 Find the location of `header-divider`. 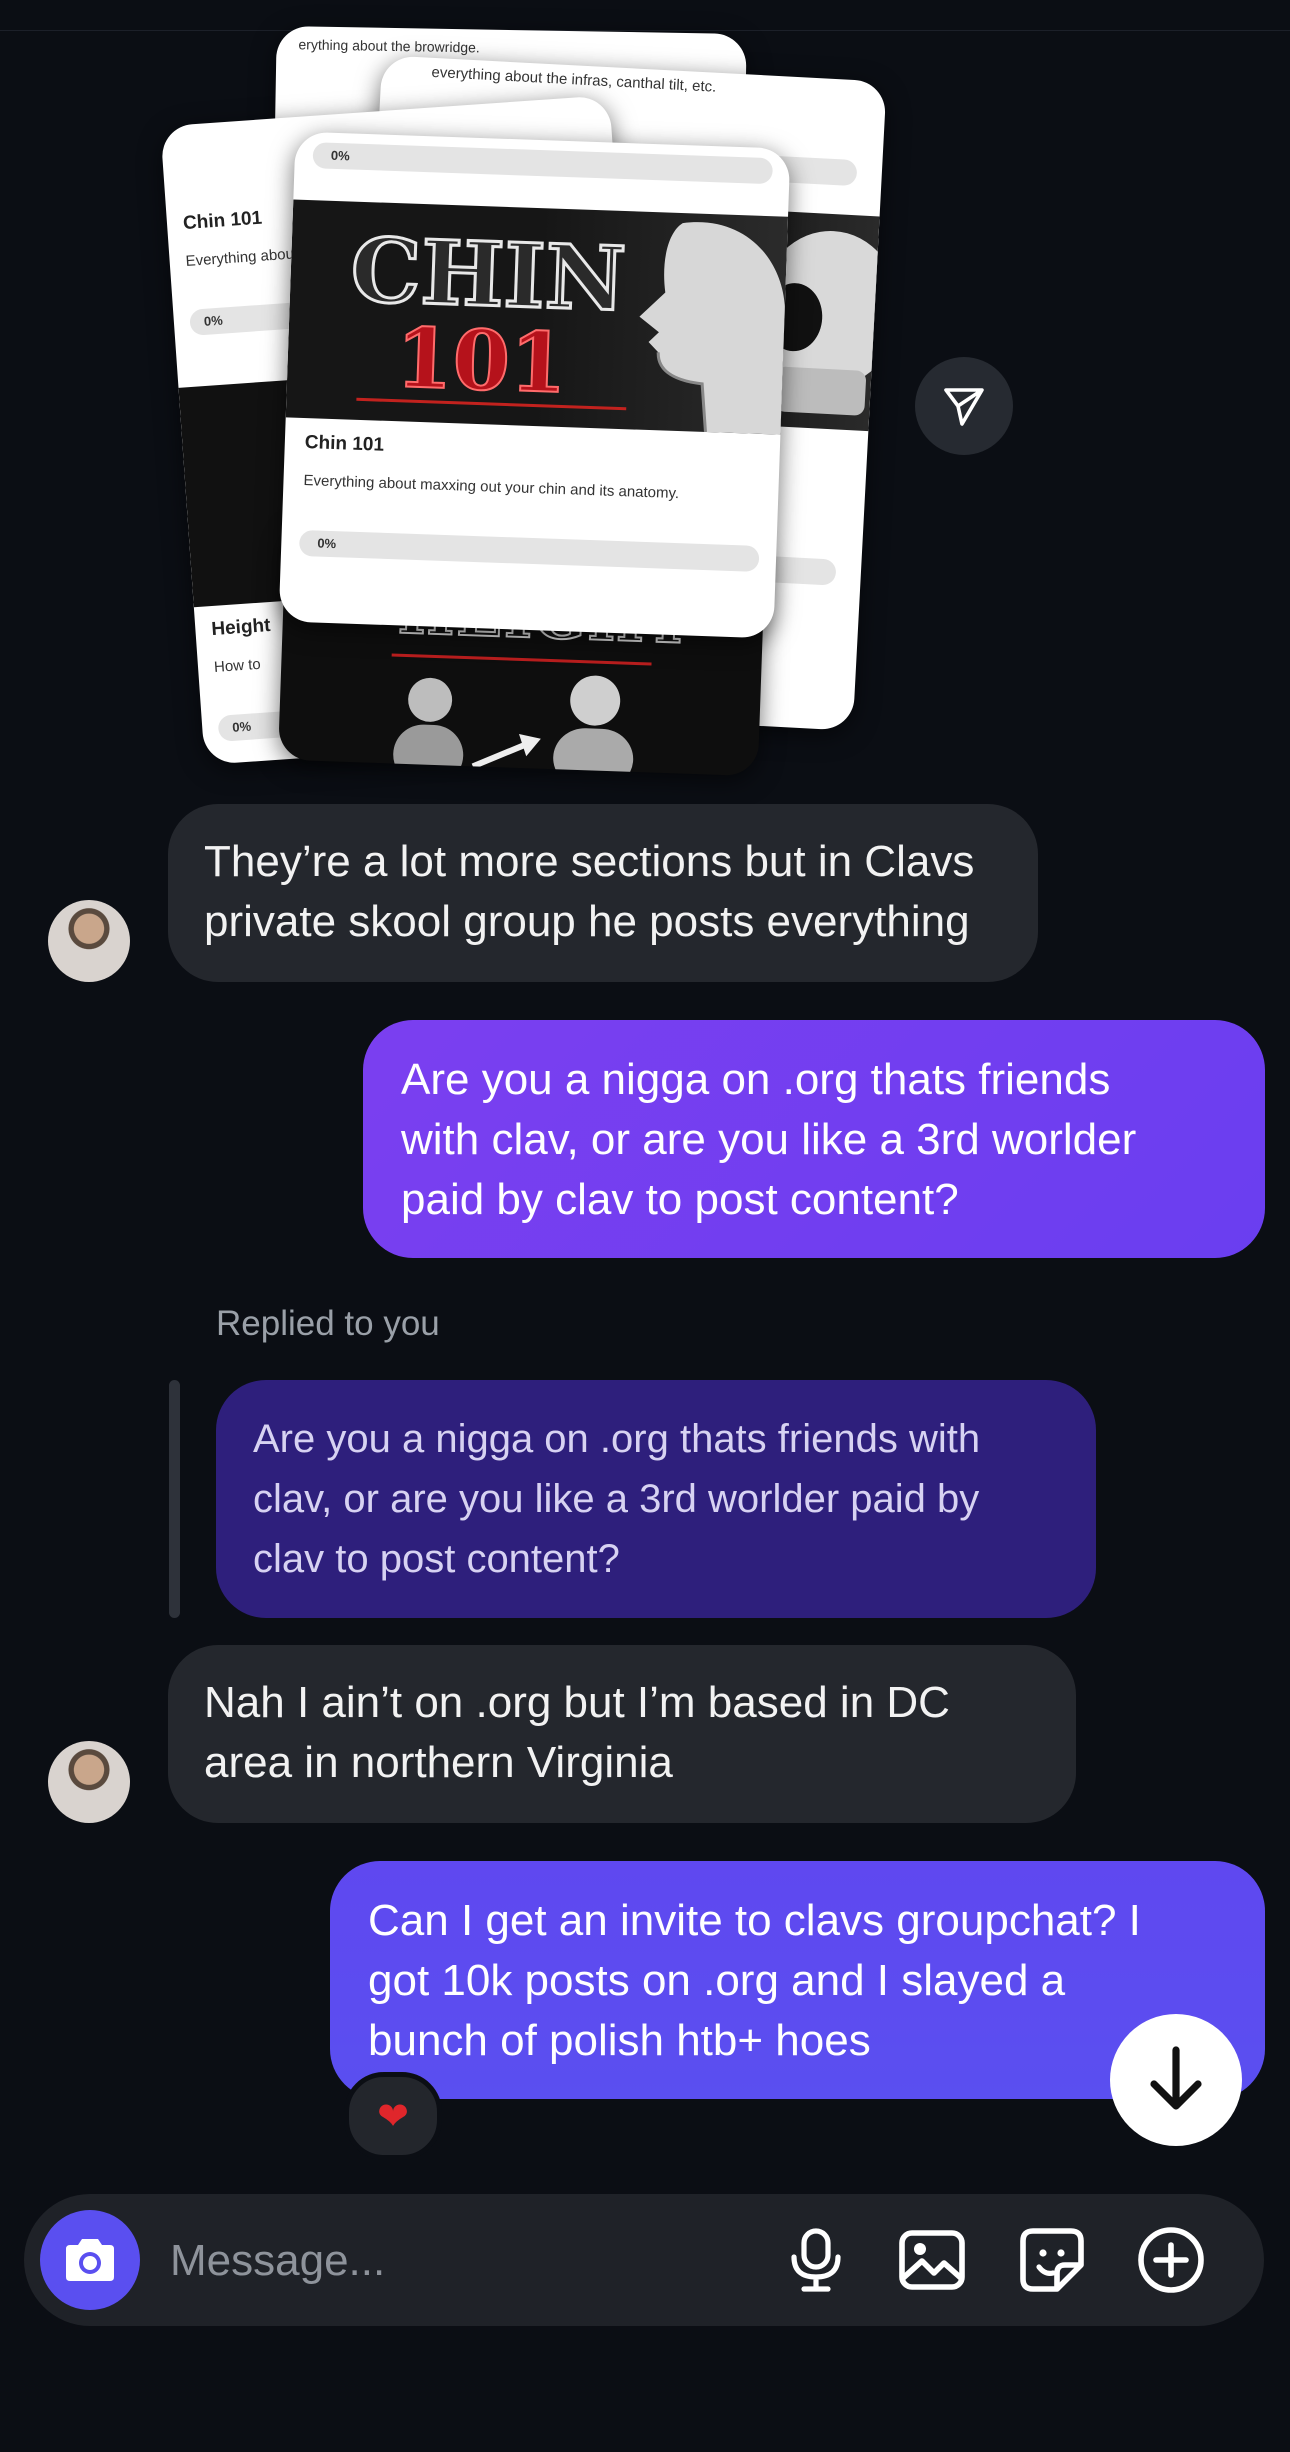

header-divider is located at coordinates (645, 30).